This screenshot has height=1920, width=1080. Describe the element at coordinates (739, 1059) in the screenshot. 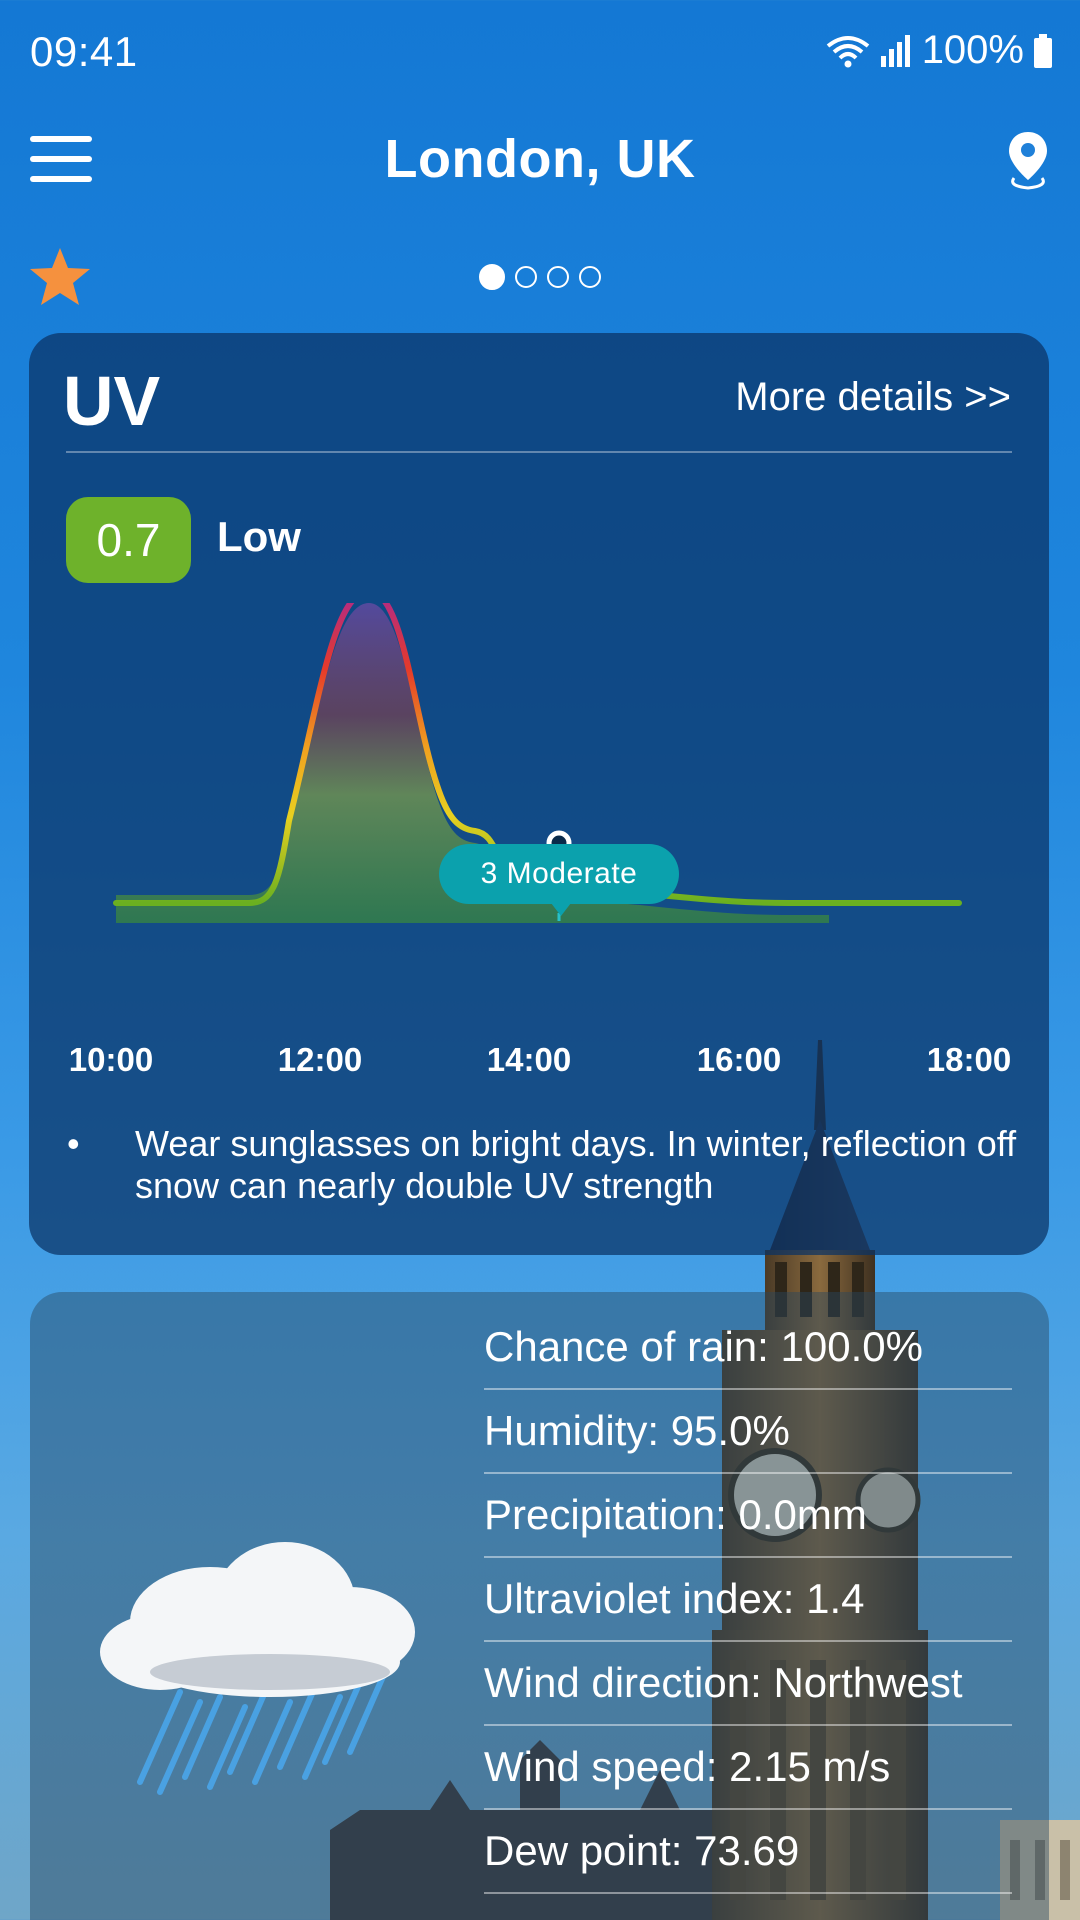

I see `time-label: 16:00` at that location.